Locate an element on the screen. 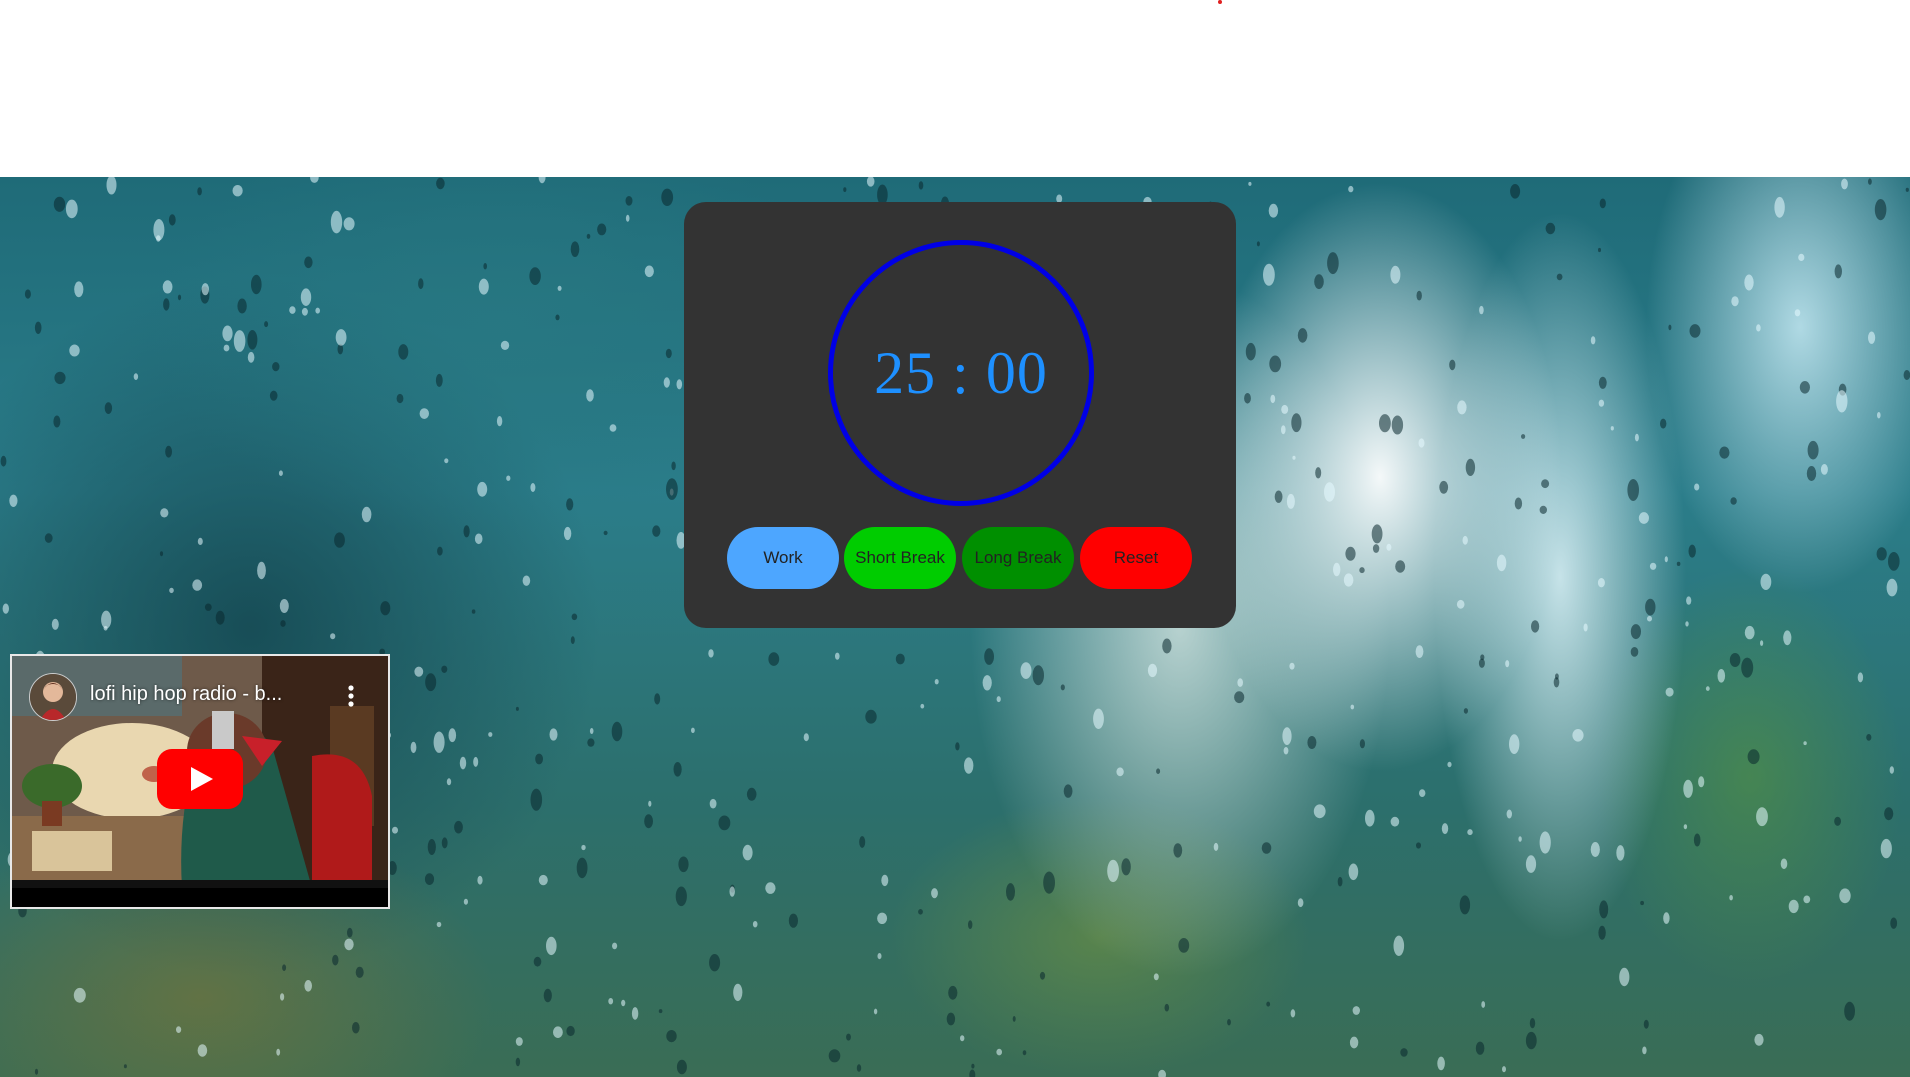 This screenshot has height=1077, width=1910. short-break-button: Short Break is located at coordinates (900, 558).